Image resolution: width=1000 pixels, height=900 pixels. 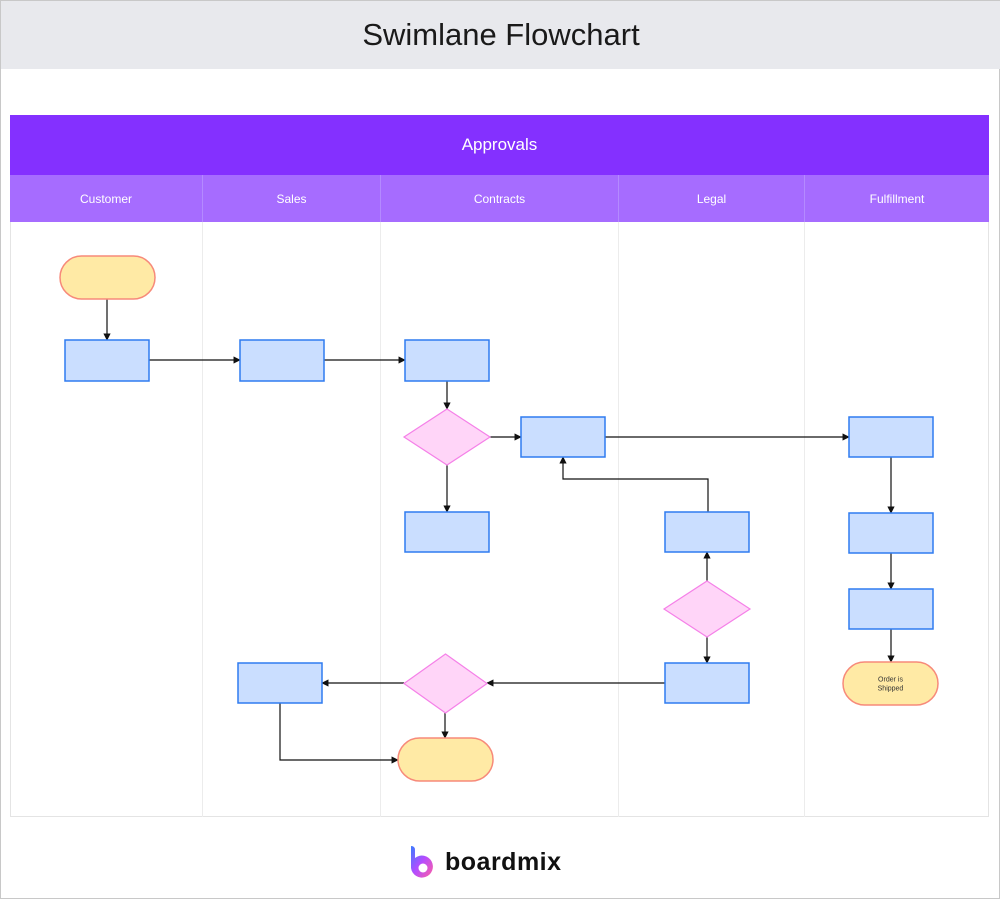 What do you see at coordinates (503, 861) in the screenshot?
I see `brand-name: boardmix` at bounding box center [503, 861].